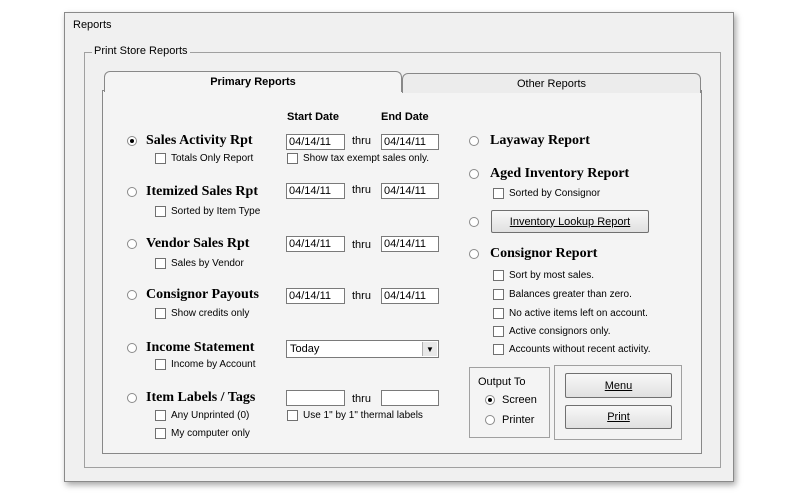 The width and height of the screenshot is (800, 500). What do you see at coordinates (560, 331) in the screenshot?
I see `active-consignors-label: Active consignors only.` at bounding box center [560, 331].